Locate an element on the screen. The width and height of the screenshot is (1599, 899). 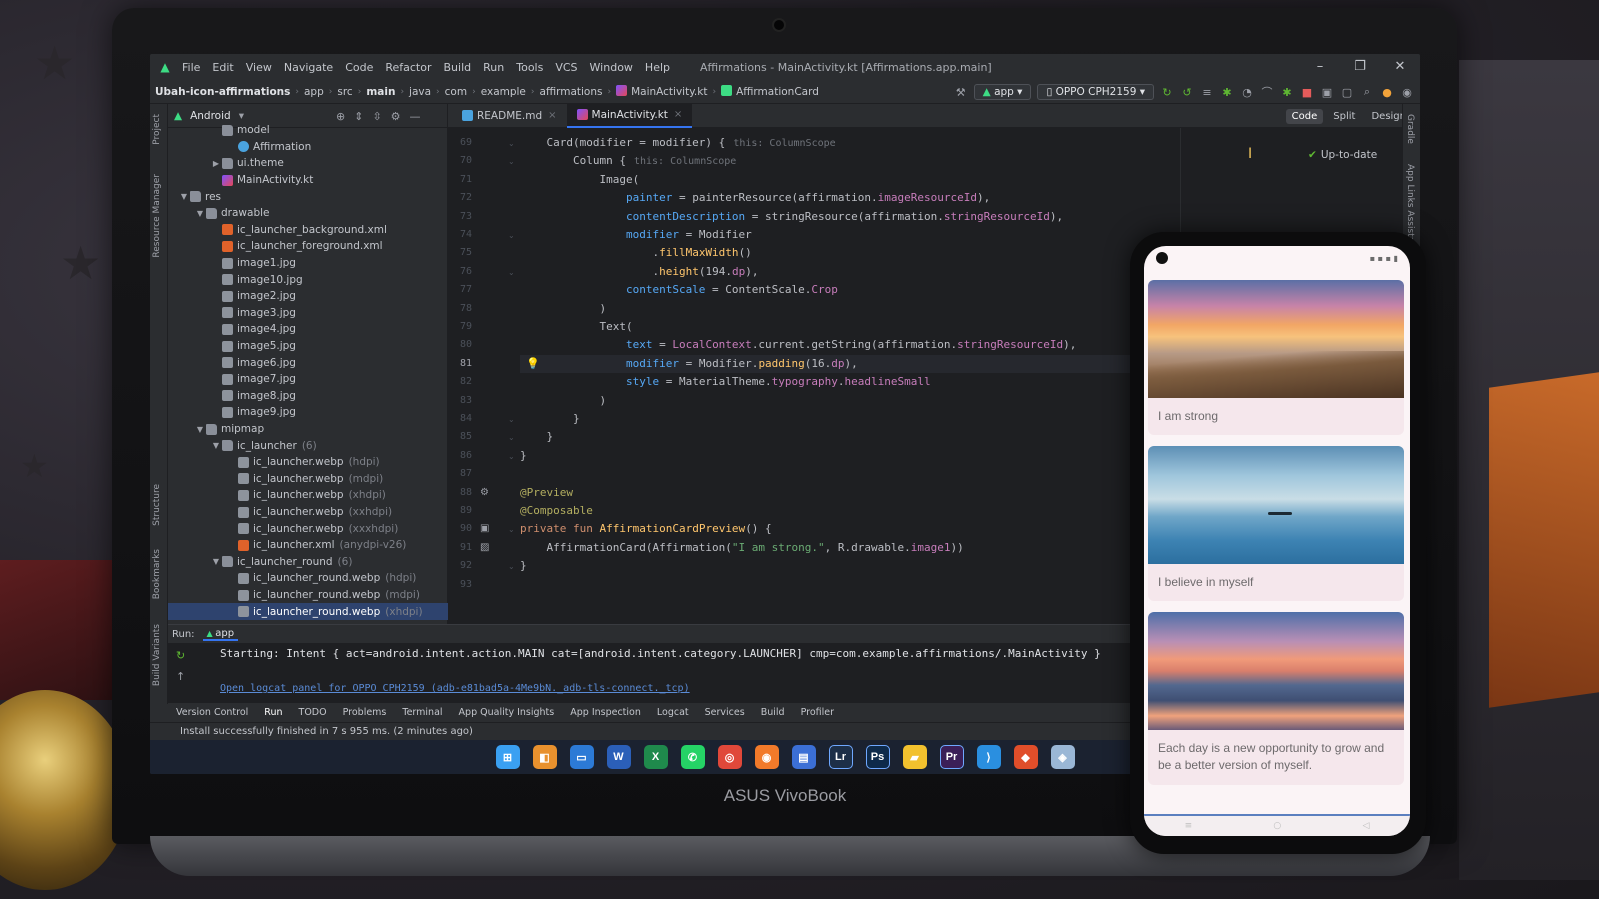
code-line: contentScale = ContentScale.Crop is located at coordinates (679, 290).